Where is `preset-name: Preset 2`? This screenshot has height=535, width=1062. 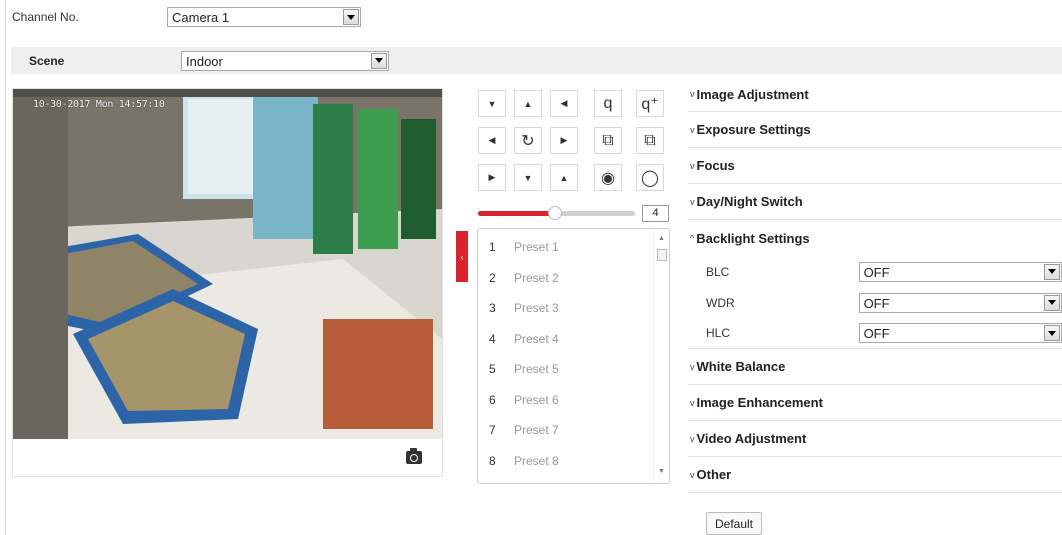 preset-name: Preset 2 is located at coordinates (536, 277).